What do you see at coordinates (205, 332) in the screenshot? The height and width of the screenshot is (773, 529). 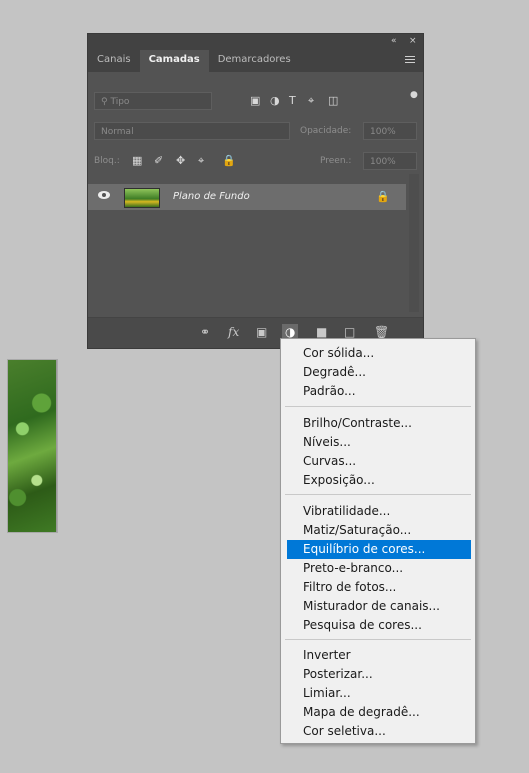 I see `link-layers-icon: ⚭` at bounding box center [205, 332].